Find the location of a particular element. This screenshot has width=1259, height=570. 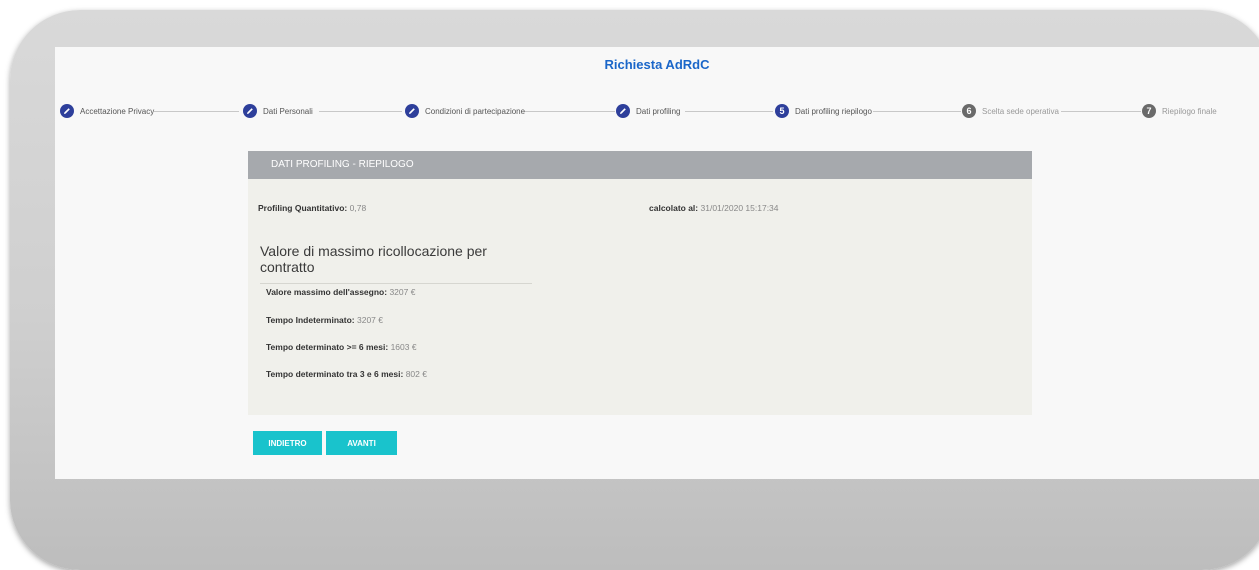

field-label: Tempo Indeterminato: is located at coordinates (310, 320).